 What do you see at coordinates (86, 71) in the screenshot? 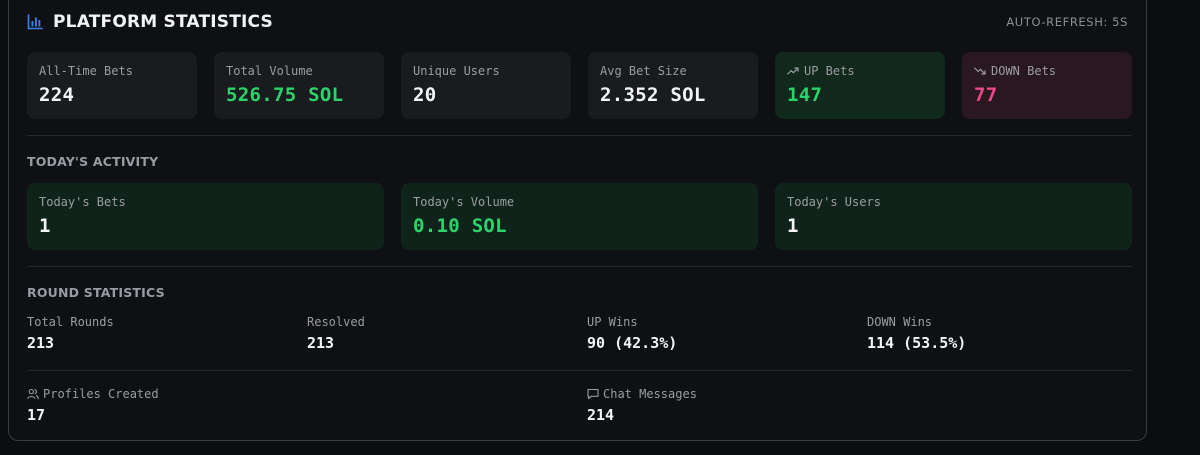
I see `card-label: All-Time Bets` at bounding box center [86, 71].